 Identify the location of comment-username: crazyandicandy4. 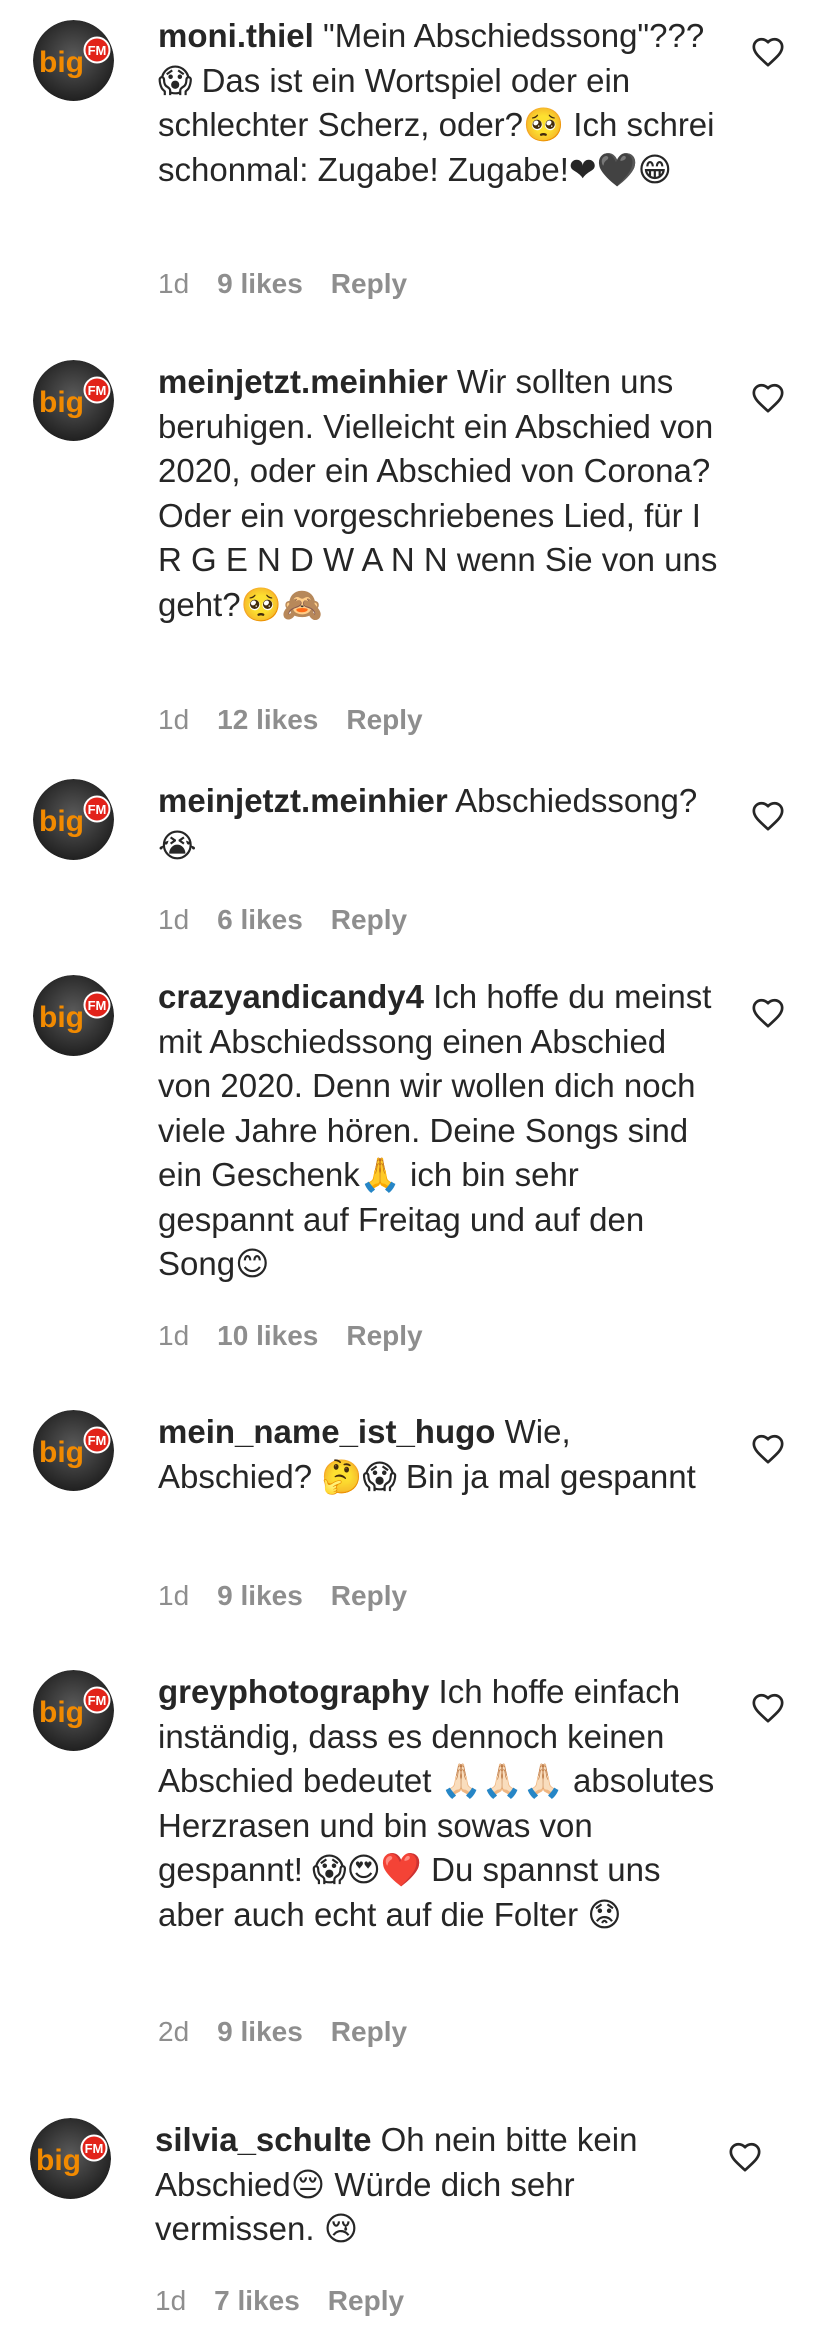
(291, 996).